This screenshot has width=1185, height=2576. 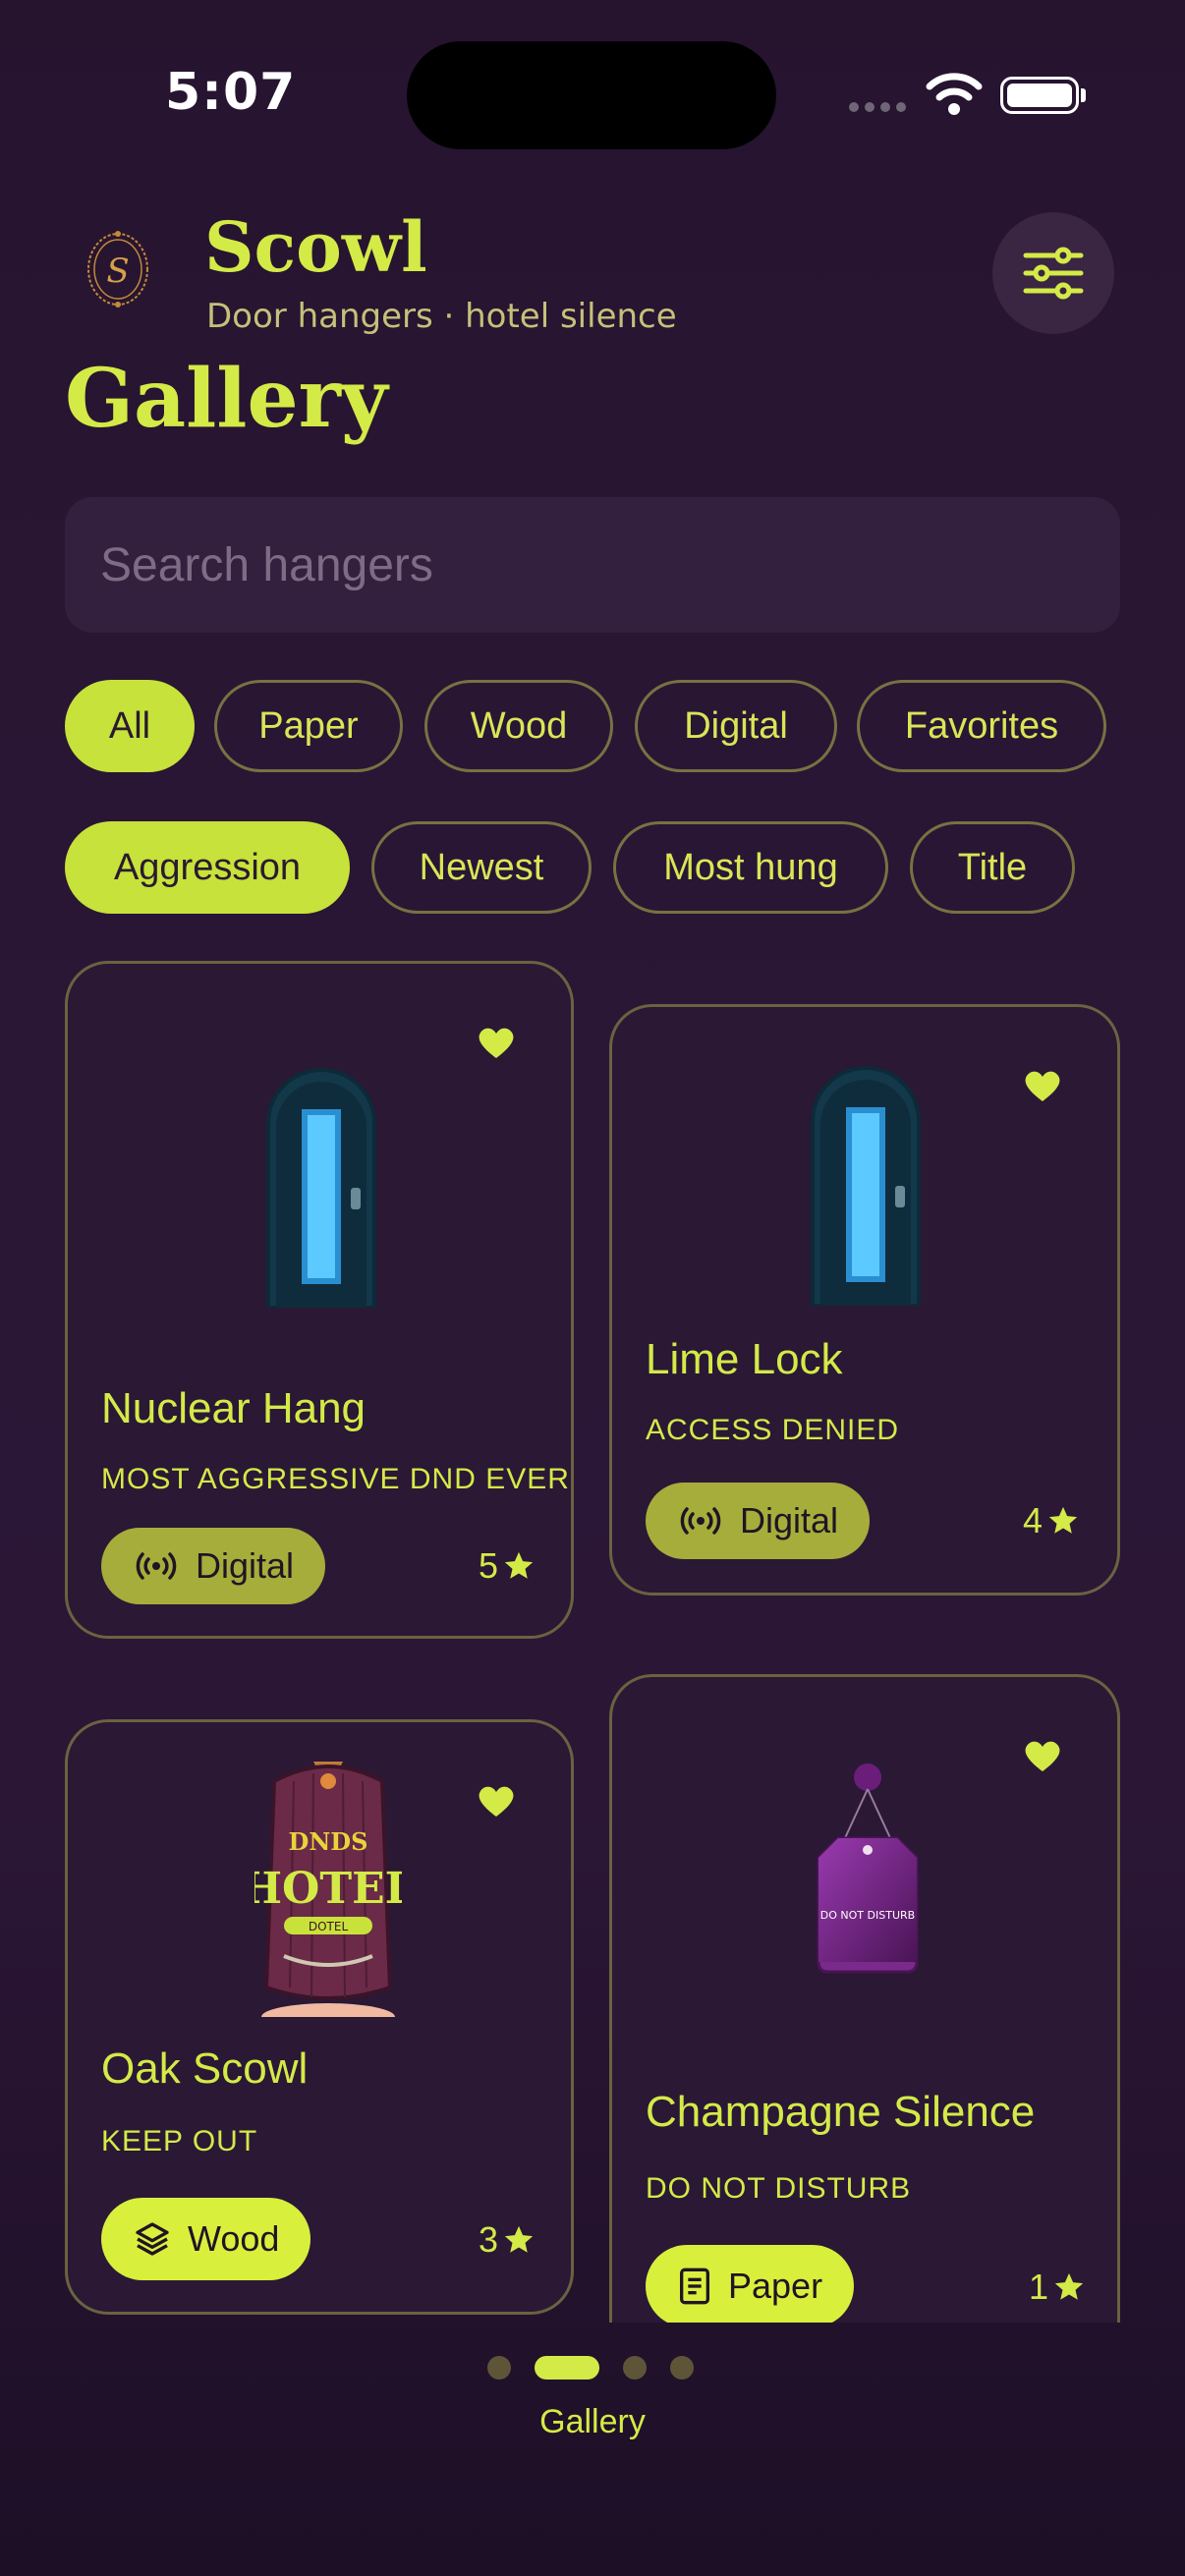 I want to click on rating-value: 3, so click(x=489, y=2239).